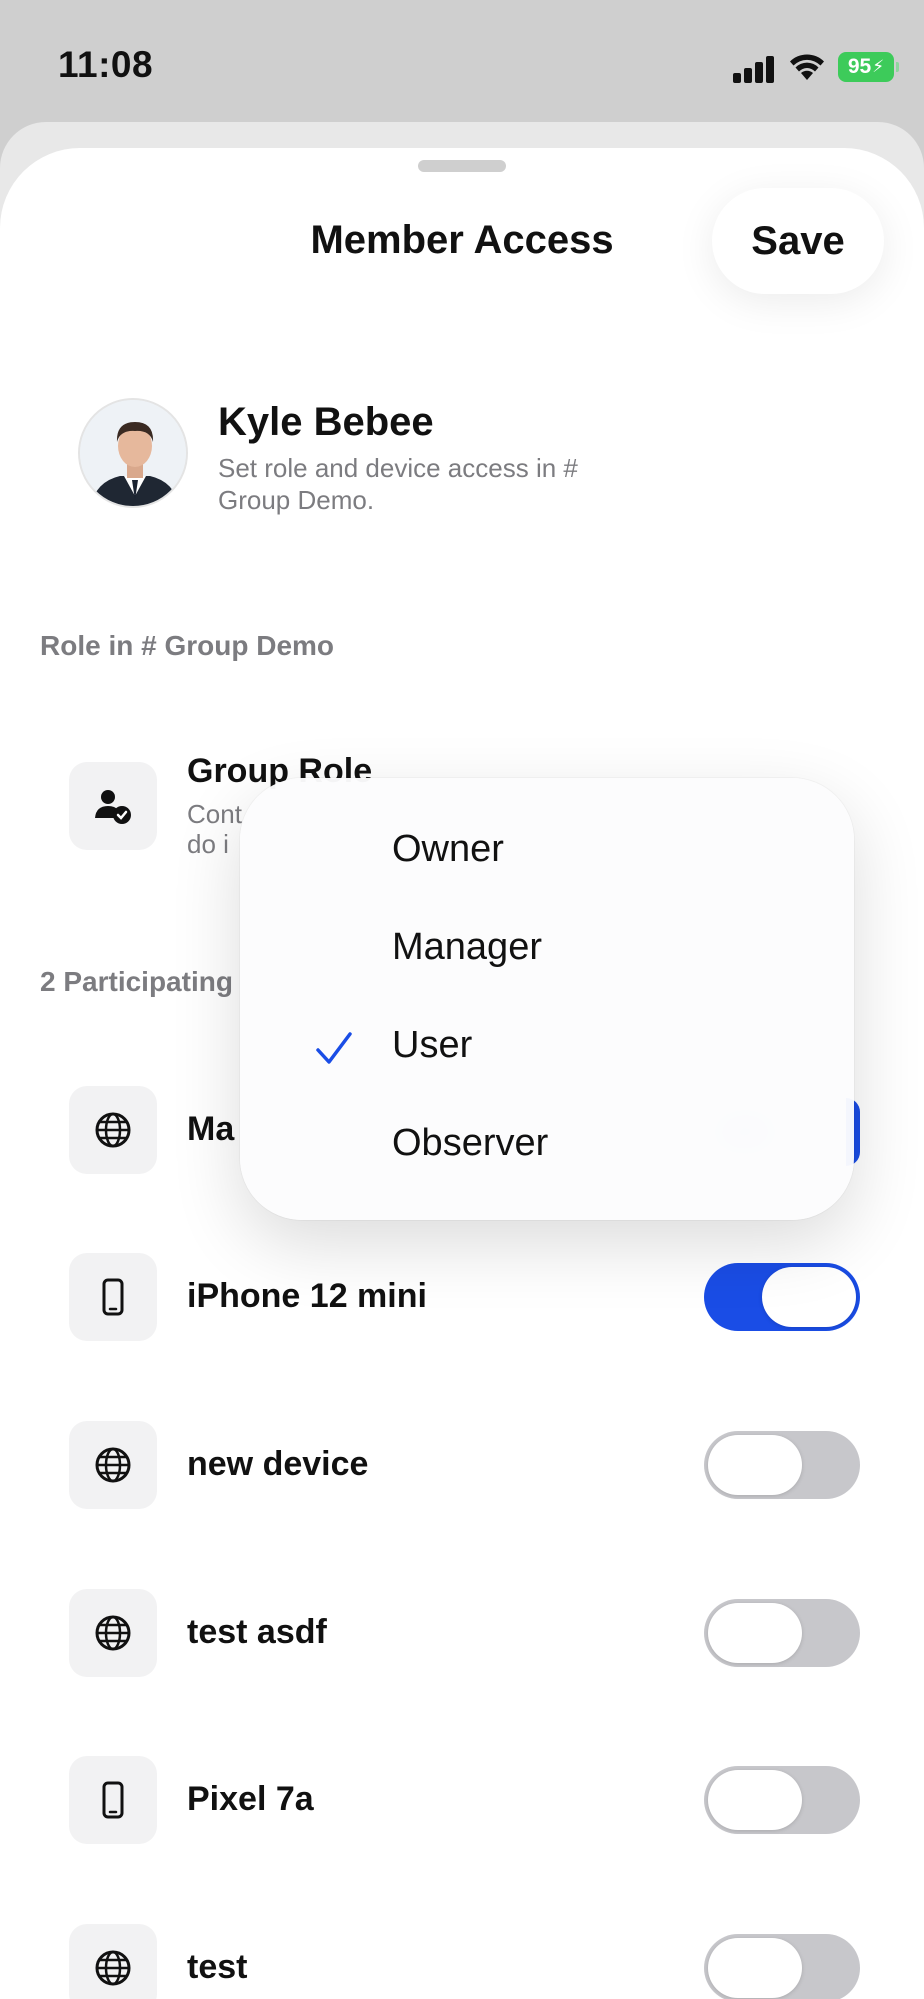 The image size is (924, 1999). Describe the element at coordinates (859, 66) in the screenshot. I see `battery-level: 95` at that location.